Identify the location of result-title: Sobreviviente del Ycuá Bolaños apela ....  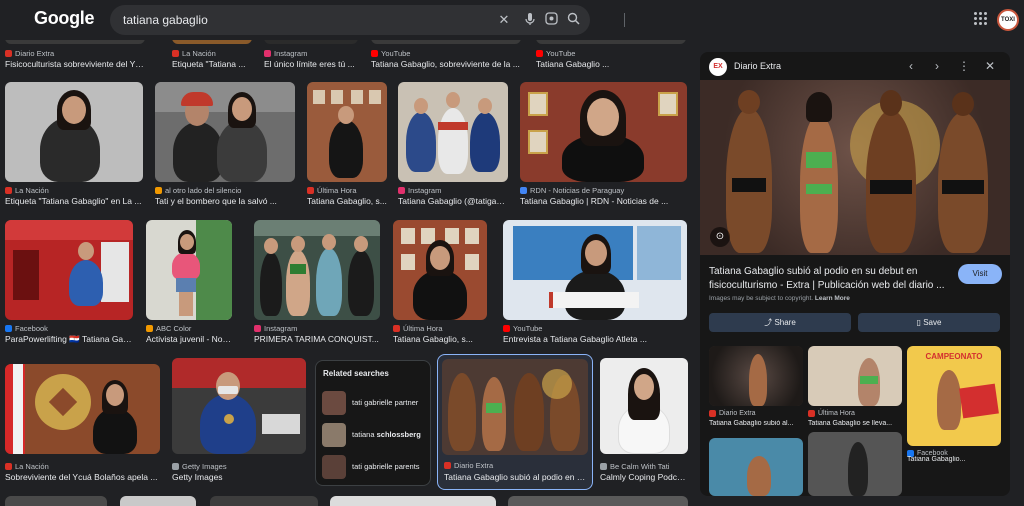
(82, 477).